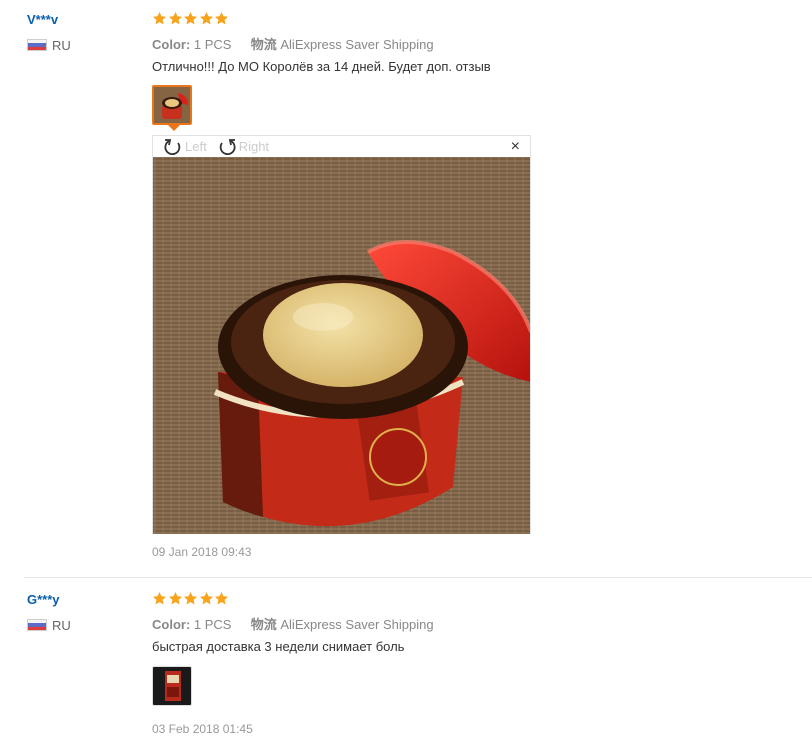 The height and width of the screenshot is (756, 812). What do you see at coordinates (278, 646) in the screenshot?
I see `review-text: быстрая доставка 3 недели снимает боль` at bounding box center [278, 646].